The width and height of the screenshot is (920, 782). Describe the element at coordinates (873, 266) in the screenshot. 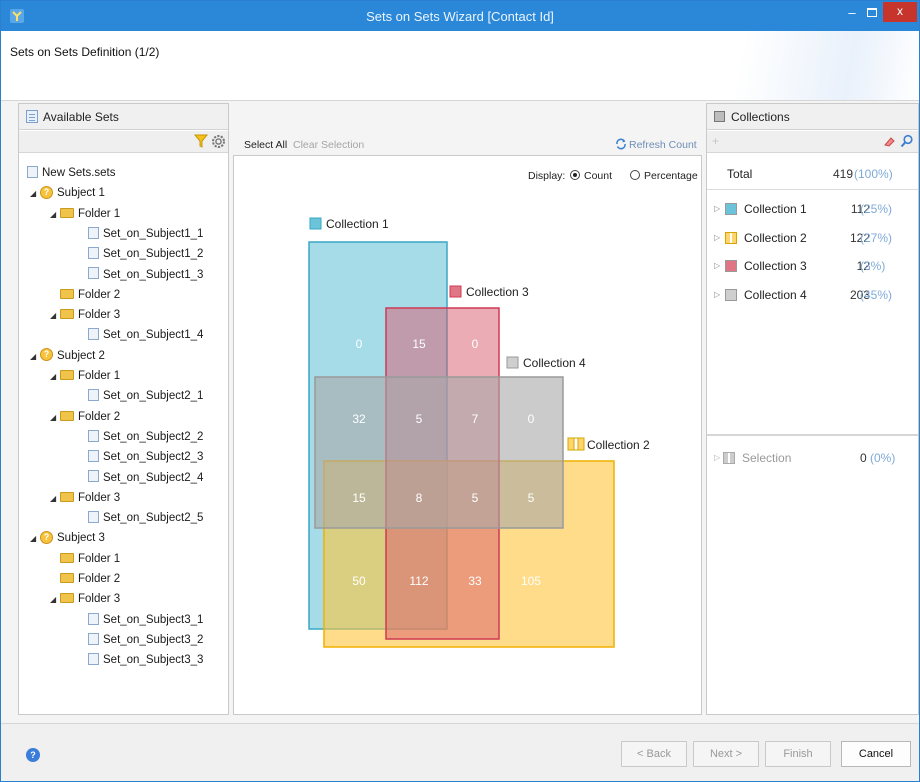

I see `collection-percent: (3%)` at that location.